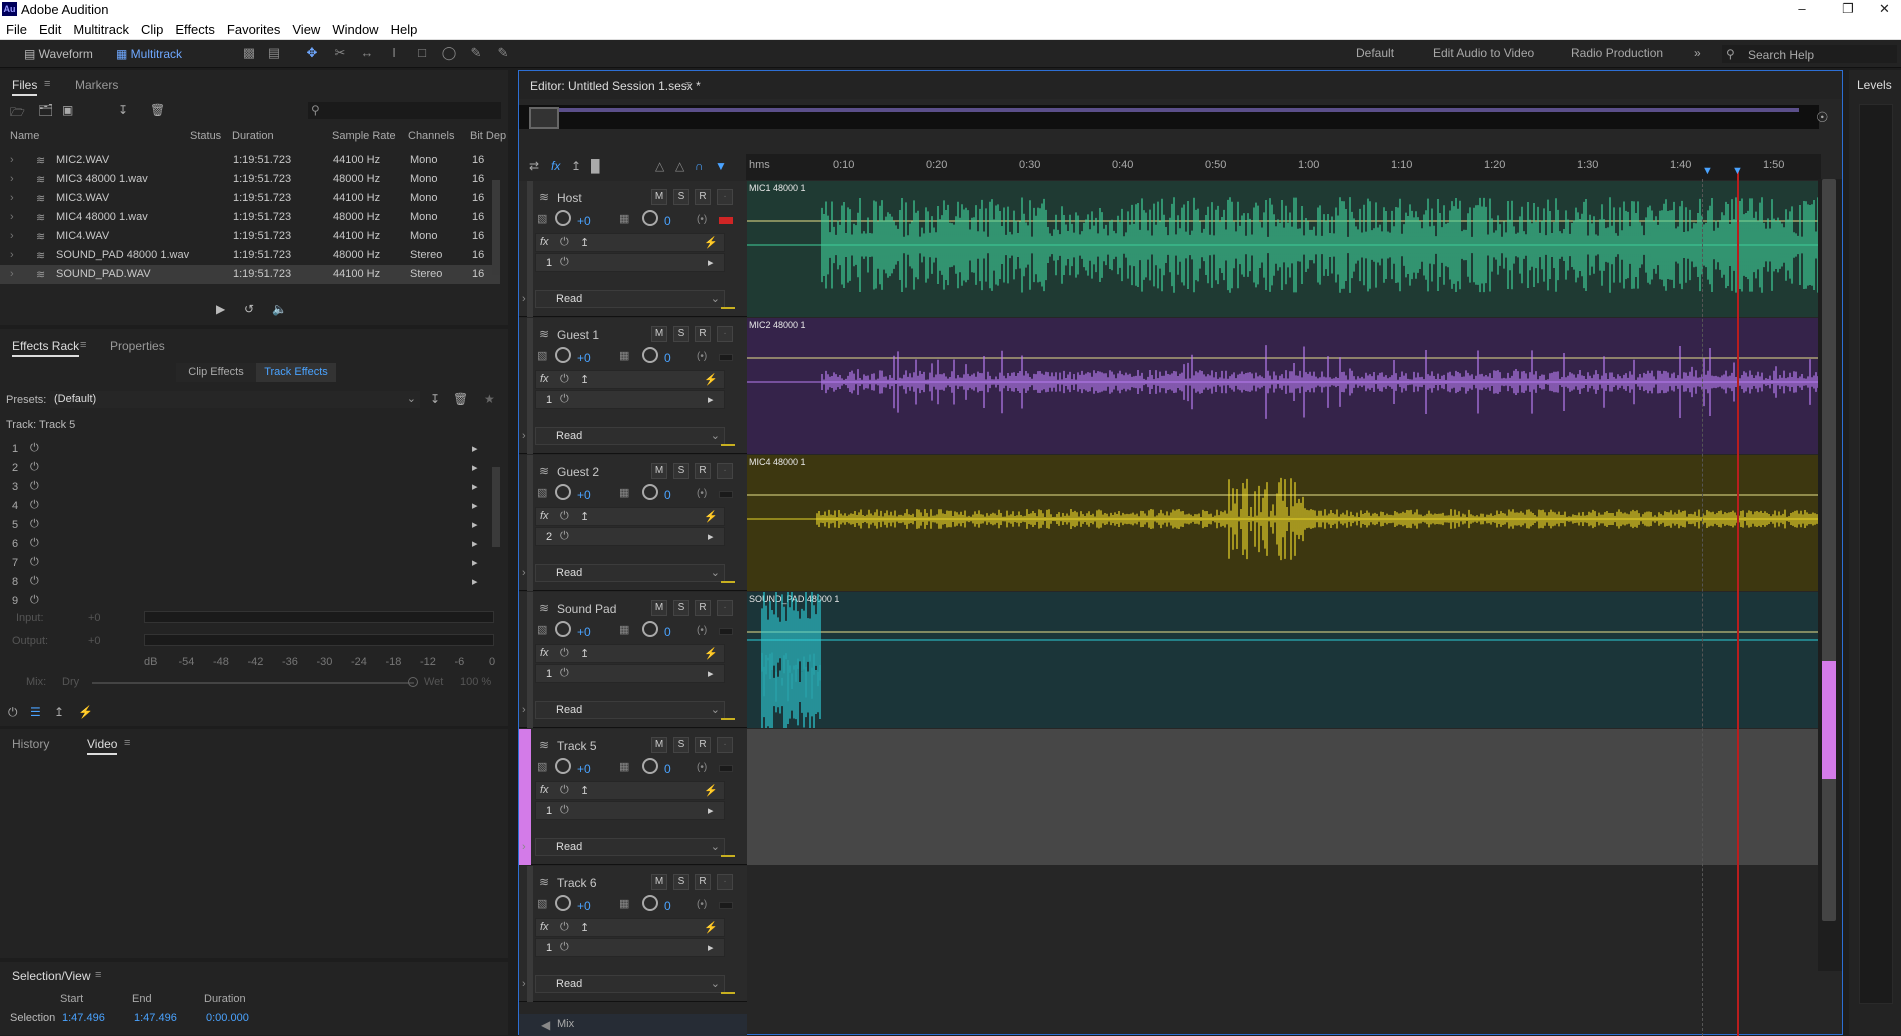 Image resolution: width=1901 pixels, height=1036 pixels. I want to click on col-channels: Channels, so click(431, 136).